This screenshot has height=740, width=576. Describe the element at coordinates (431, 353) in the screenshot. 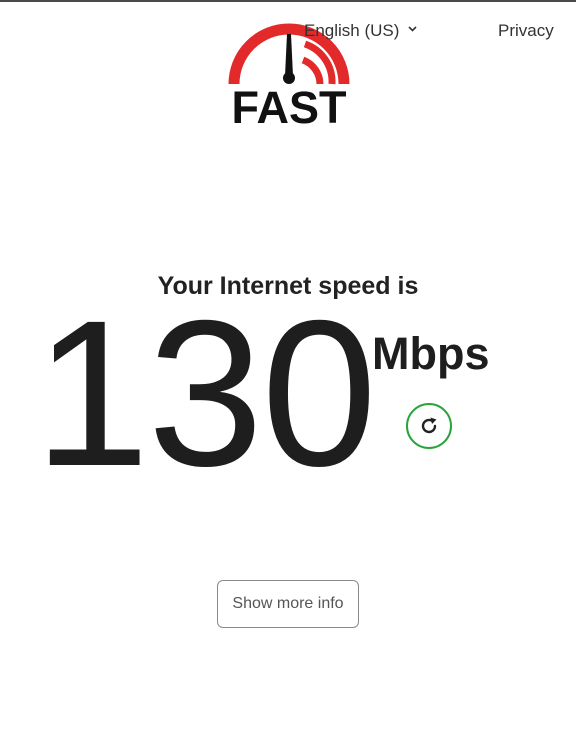

I see `speed-units: Mbps` at that location.